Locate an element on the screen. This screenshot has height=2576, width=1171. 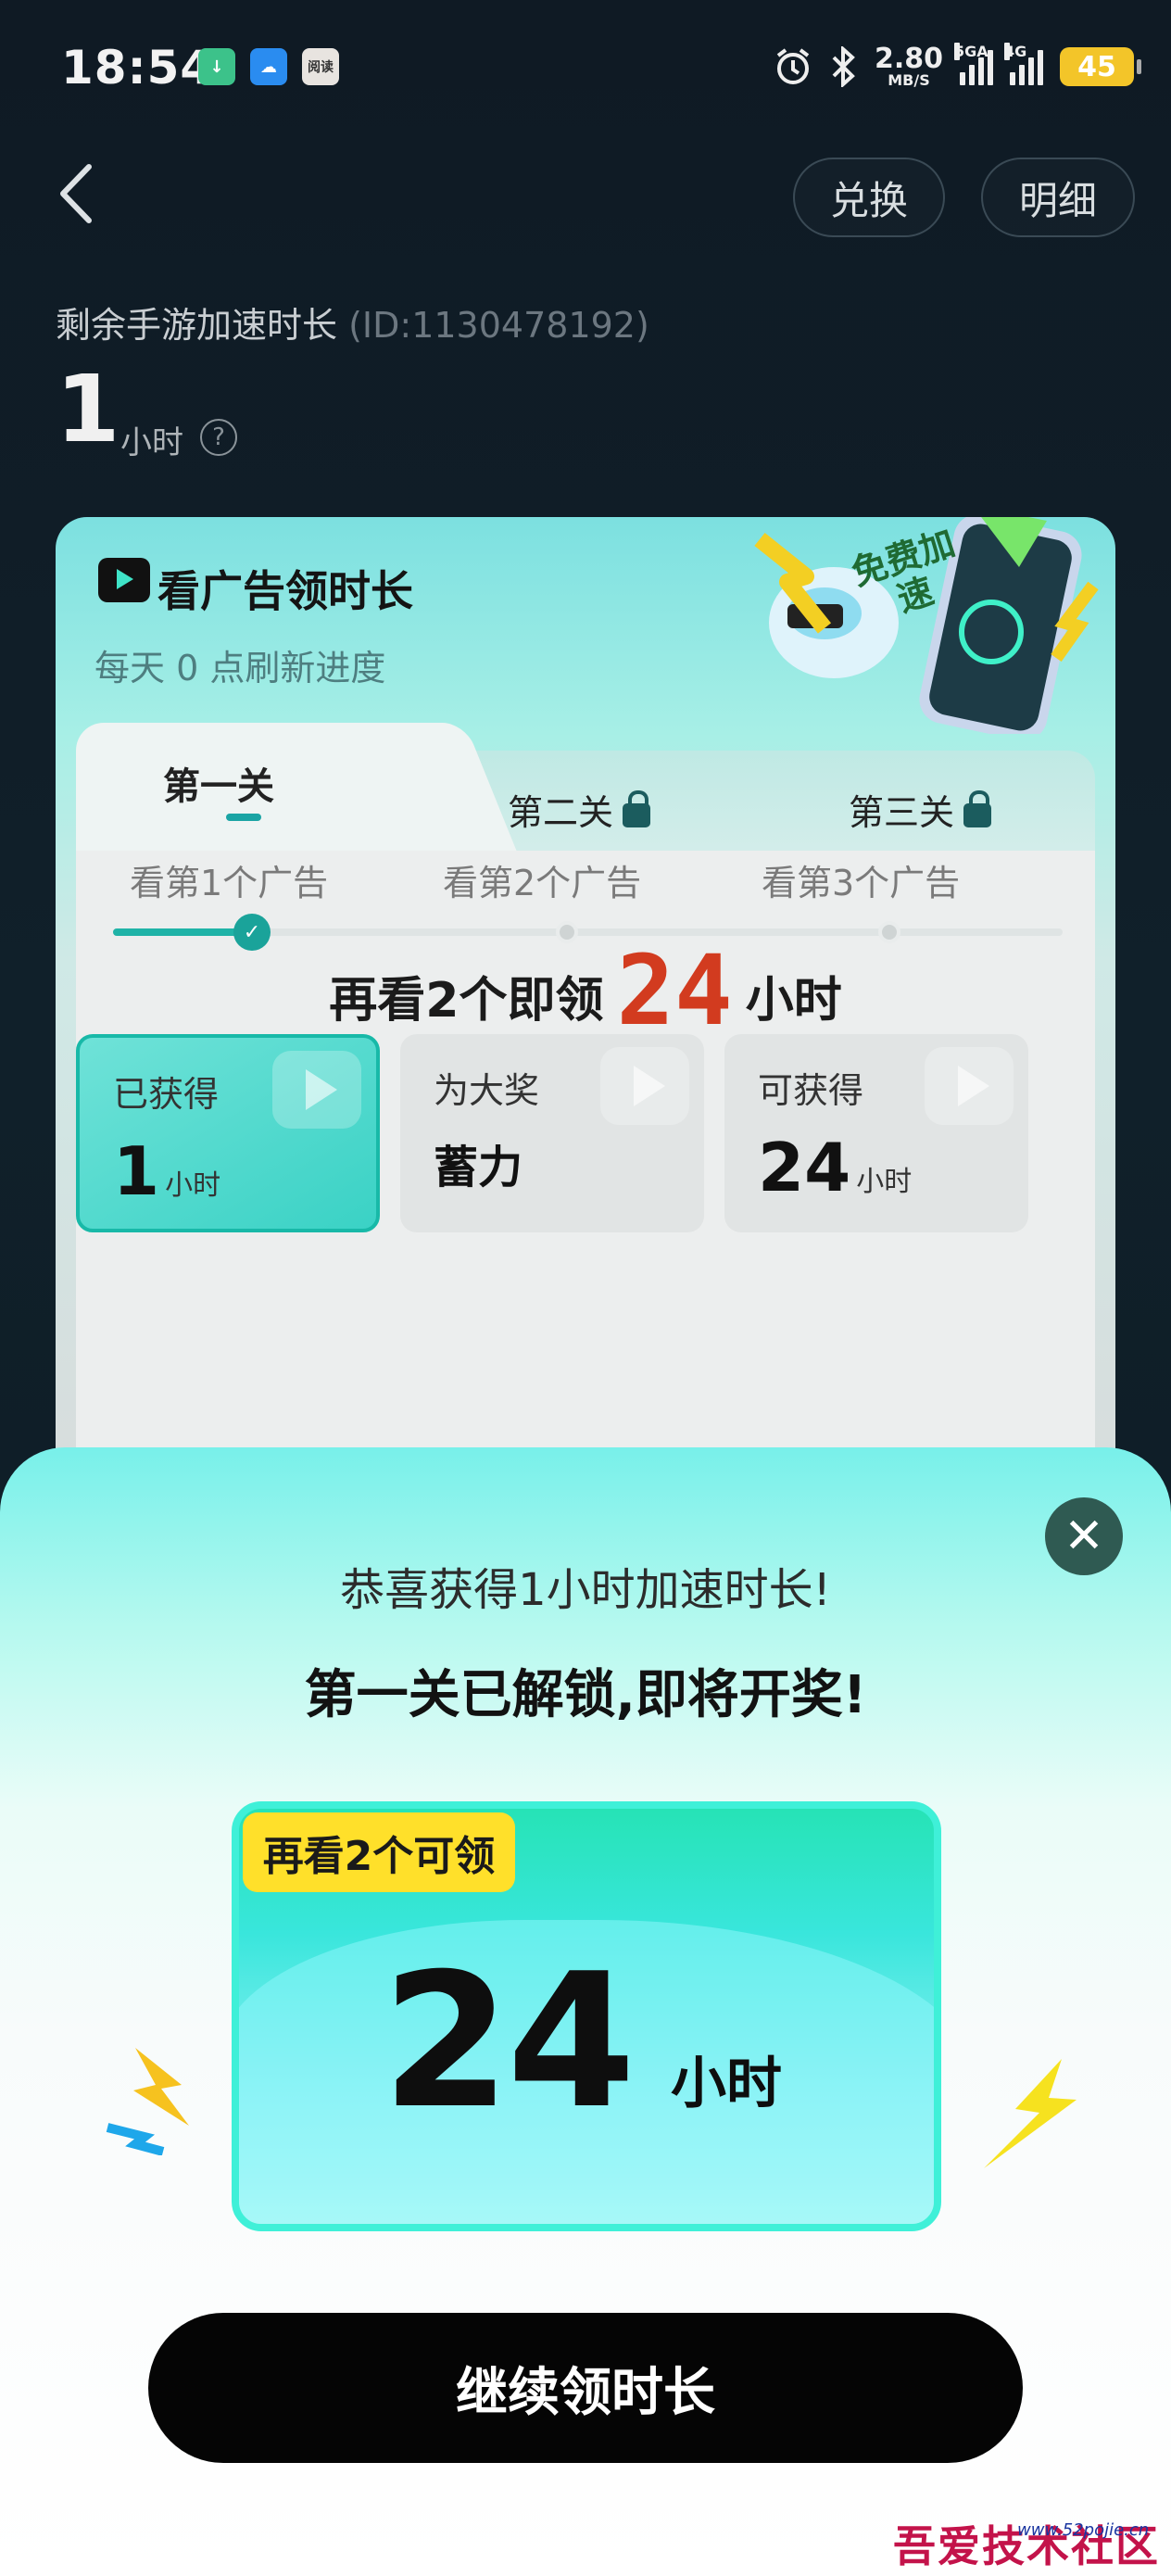
tv-play-icon is located at coordinates (124, 580).